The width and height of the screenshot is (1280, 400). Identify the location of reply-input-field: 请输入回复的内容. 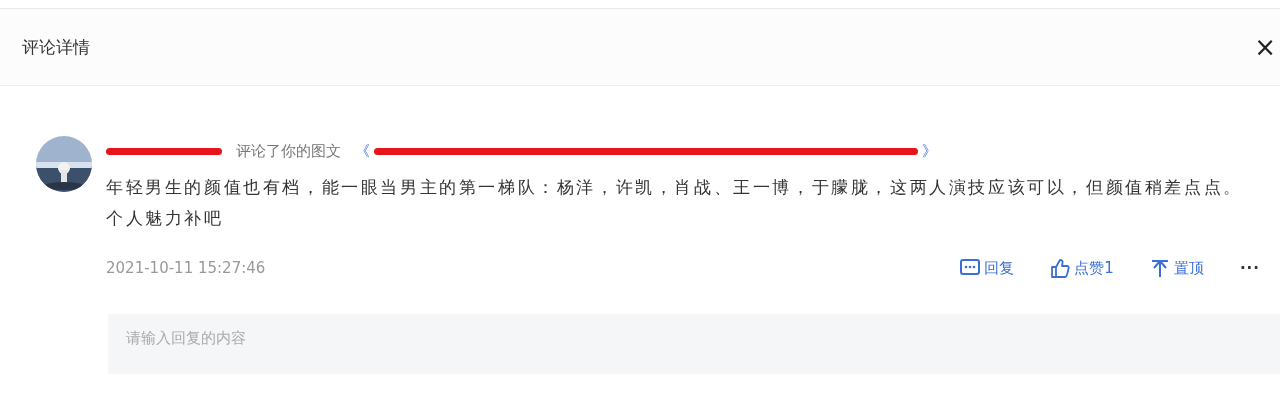
(694, 344).